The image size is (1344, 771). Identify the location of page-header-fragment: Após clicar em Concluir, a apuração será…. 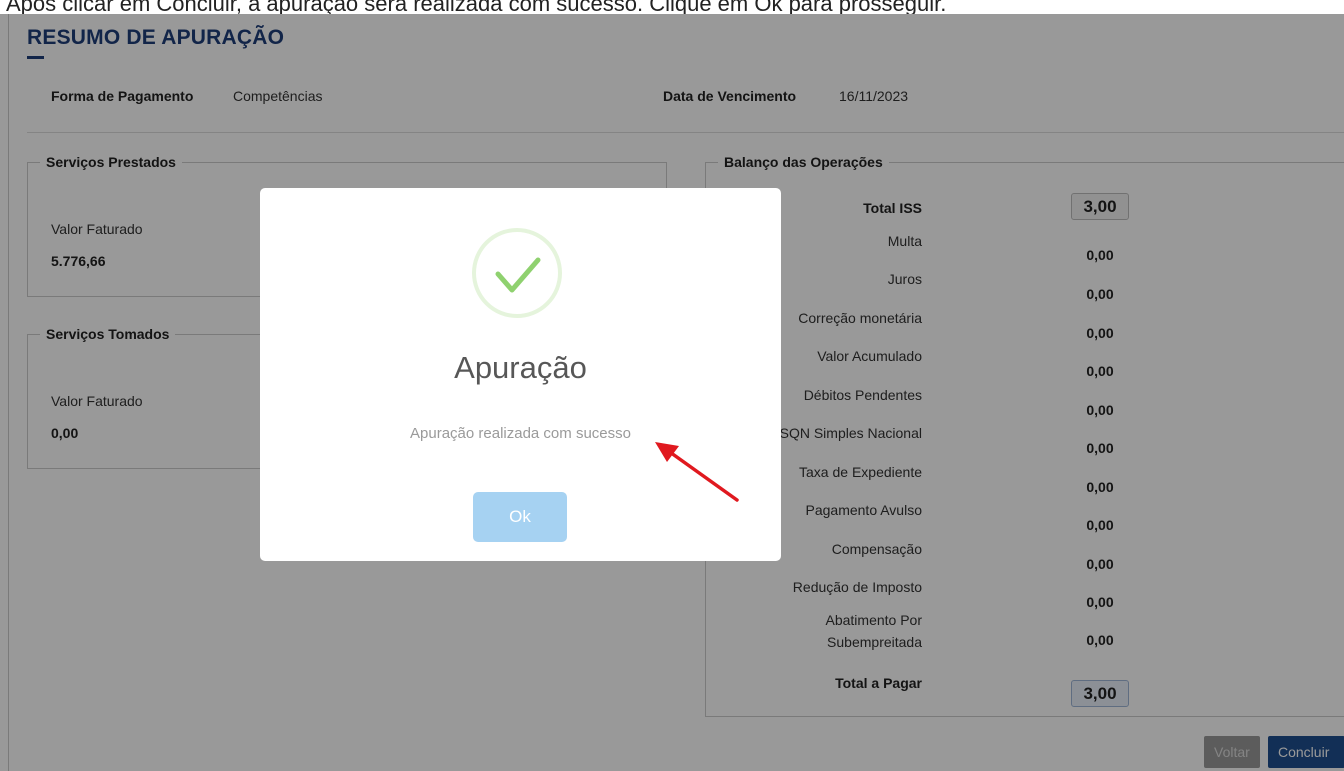
(476, 7).